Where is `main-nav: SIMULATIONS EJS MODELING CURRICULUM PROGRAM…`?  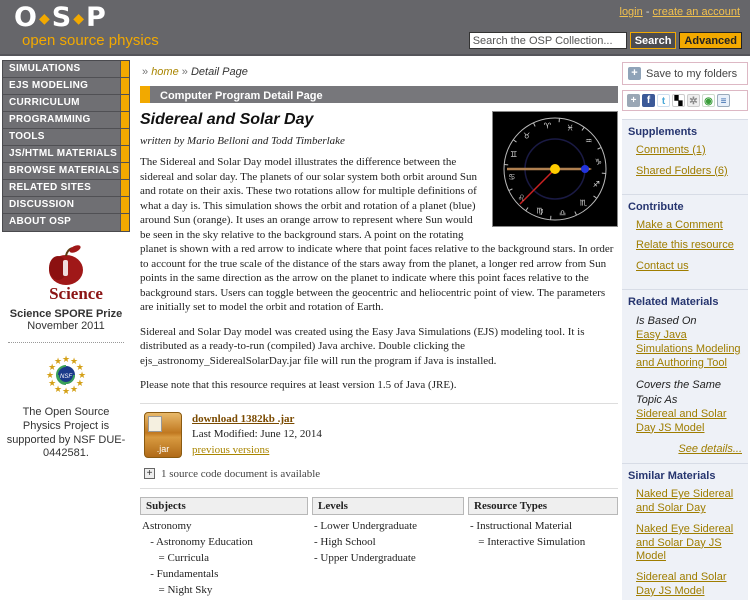 main-nav: SIMULATIONS EJS MODELING CURRICULUM PROGRAM… is located at coordinates (66, 146).